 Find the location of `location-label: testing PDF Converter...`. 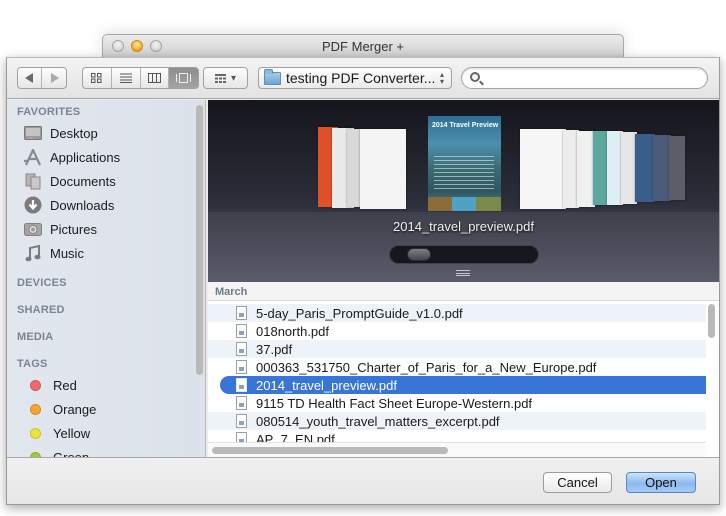

location-label: testing PDF Converter... is located at coordinates (361, 78).